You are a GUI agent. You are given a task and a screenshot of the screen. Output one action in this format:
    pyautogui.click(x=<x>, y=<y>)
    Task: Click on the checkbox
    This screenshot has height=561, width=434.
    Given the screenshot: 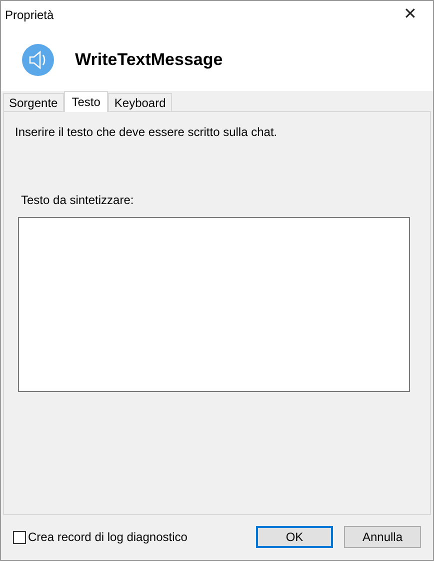 What is the action you would take?
    pyautogui.click(x=19, y=537)
    